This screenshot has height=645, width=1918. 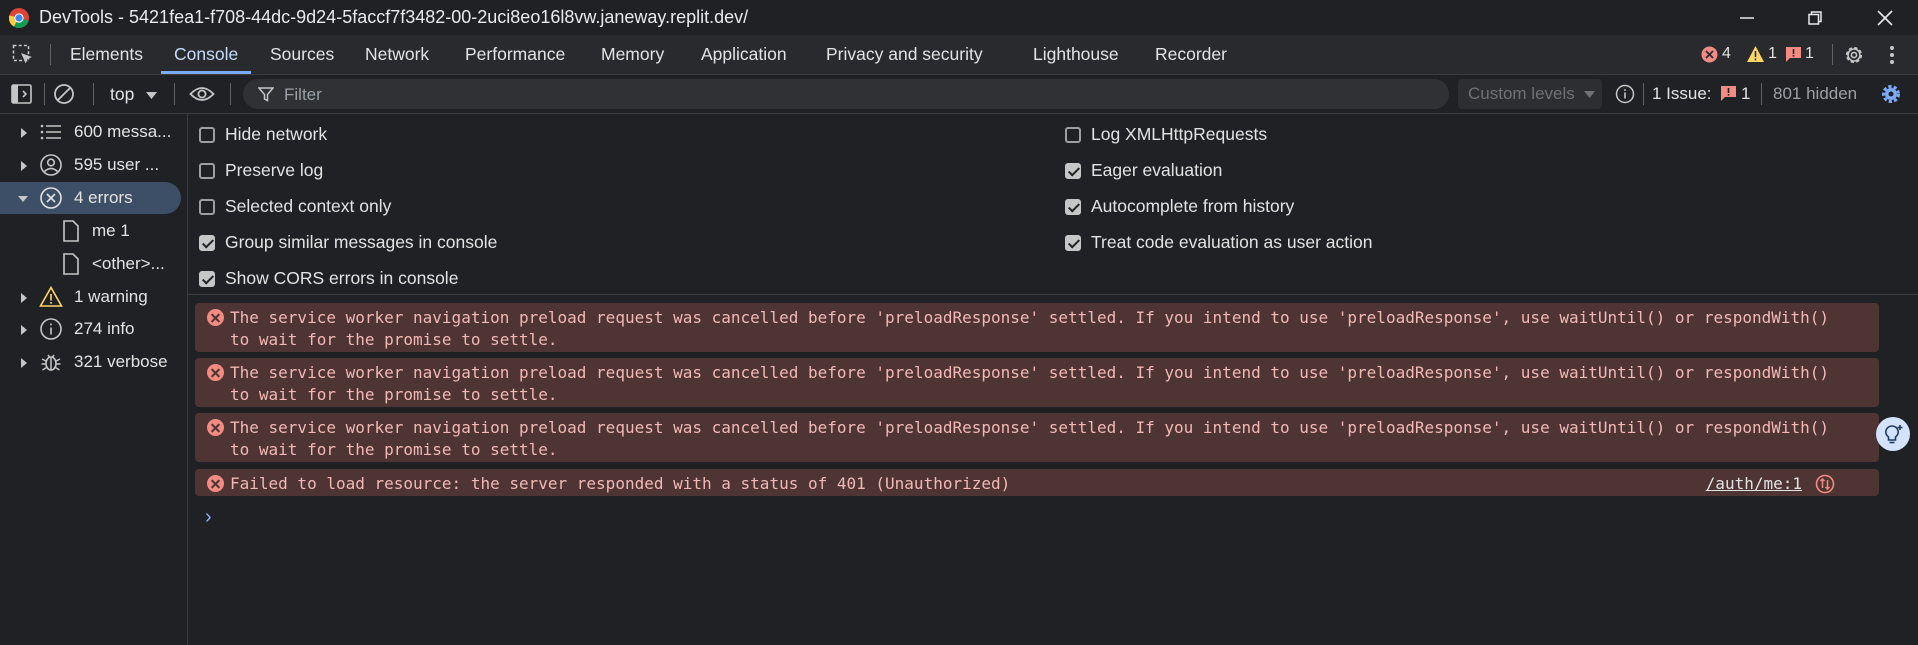 I want to click on setting-label: Show CORS errors in console, so click(x=342, y=278).